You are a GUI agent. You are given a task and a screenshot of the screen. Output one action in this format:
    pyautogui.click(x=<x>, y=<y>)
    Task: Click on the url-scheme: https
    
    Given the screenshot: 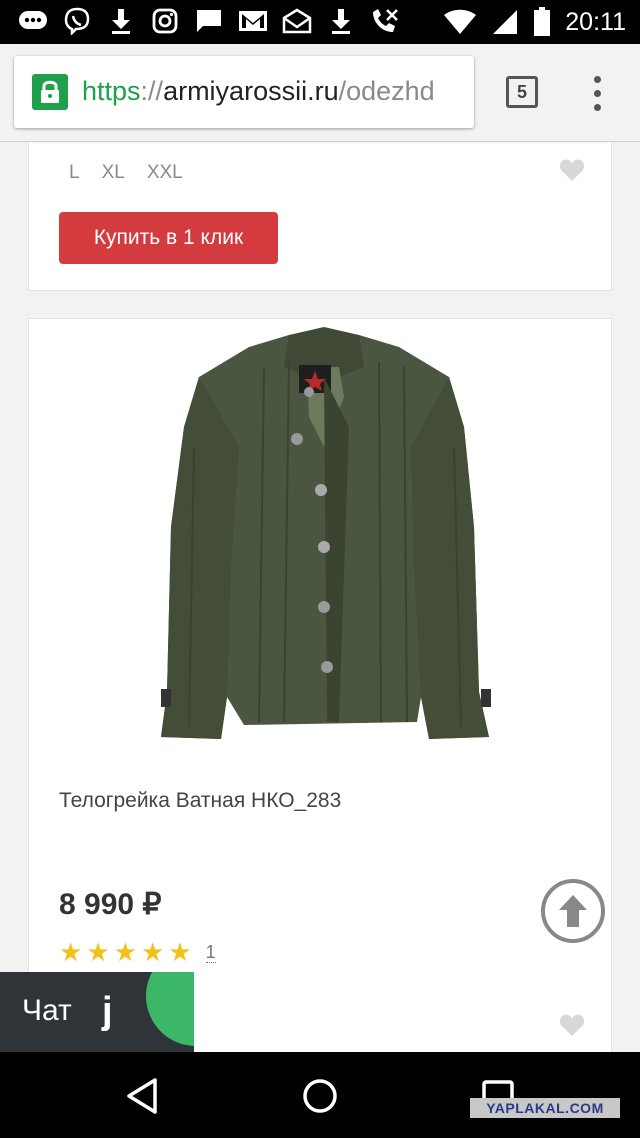 What is the action you would take?
    pyautogui.click(x=111, y=91)
    